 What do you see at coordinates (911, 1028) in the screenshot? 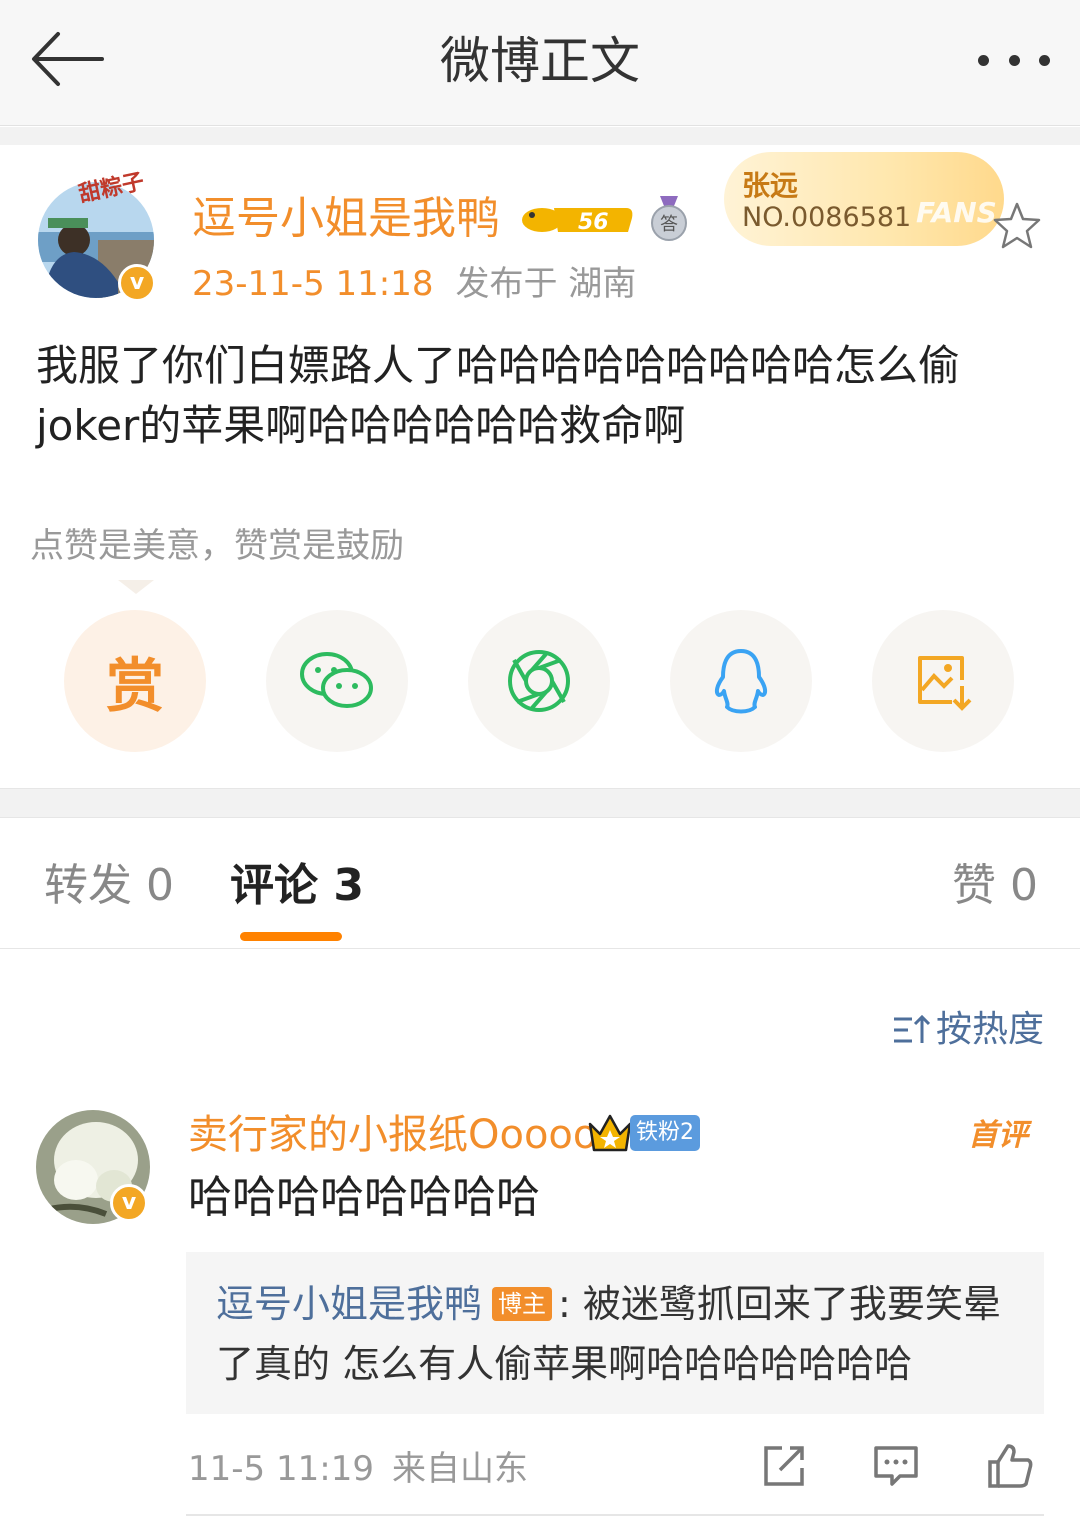
I see `sort-icon` at bounding box center [911, 1028].